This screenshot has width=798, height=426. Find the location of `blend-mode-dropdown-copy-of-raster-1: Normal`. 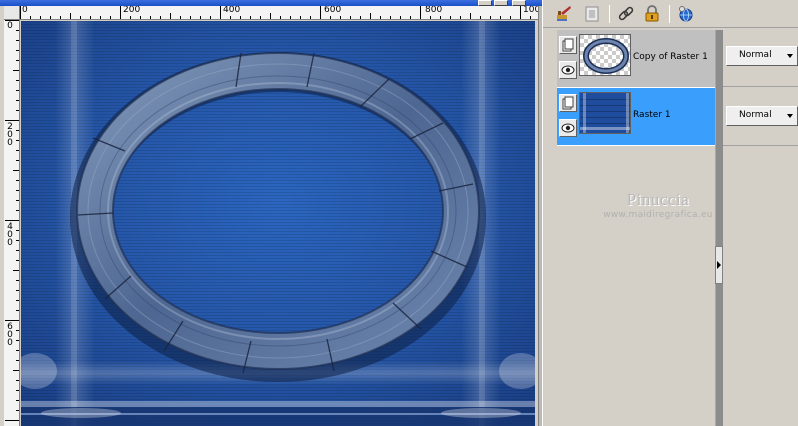

blend-mode-dropdown-copy-of-raster-1: Normal is located at coordinates (762, 56).